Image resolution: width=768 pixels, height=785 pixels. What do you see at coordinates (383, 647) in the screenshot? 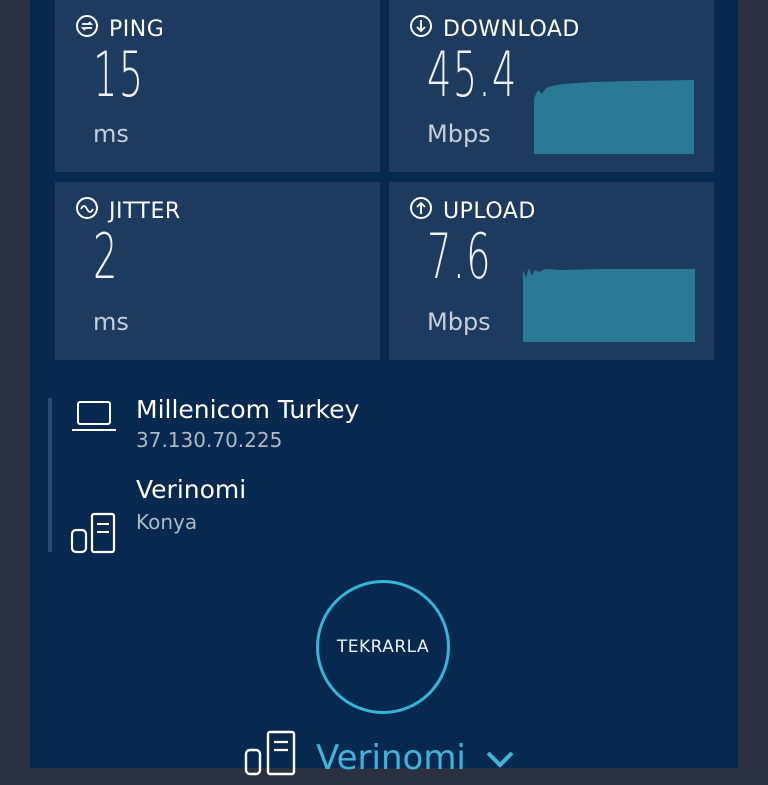
I see `again-button: TEKRARLA` at bounding box center [383, 647].